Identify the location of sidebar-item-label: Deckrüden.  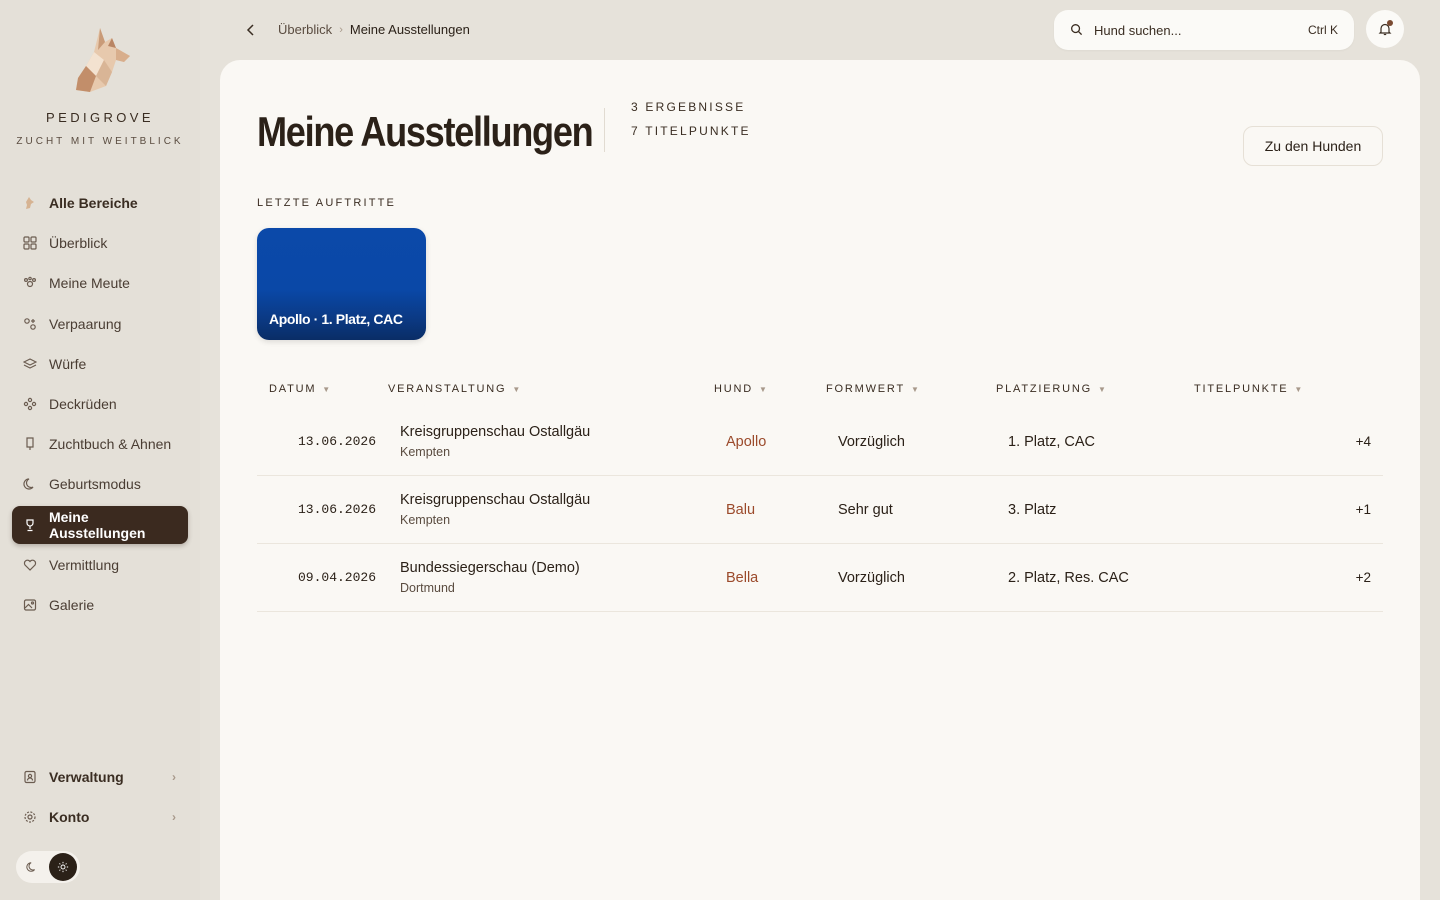
(83, 403).